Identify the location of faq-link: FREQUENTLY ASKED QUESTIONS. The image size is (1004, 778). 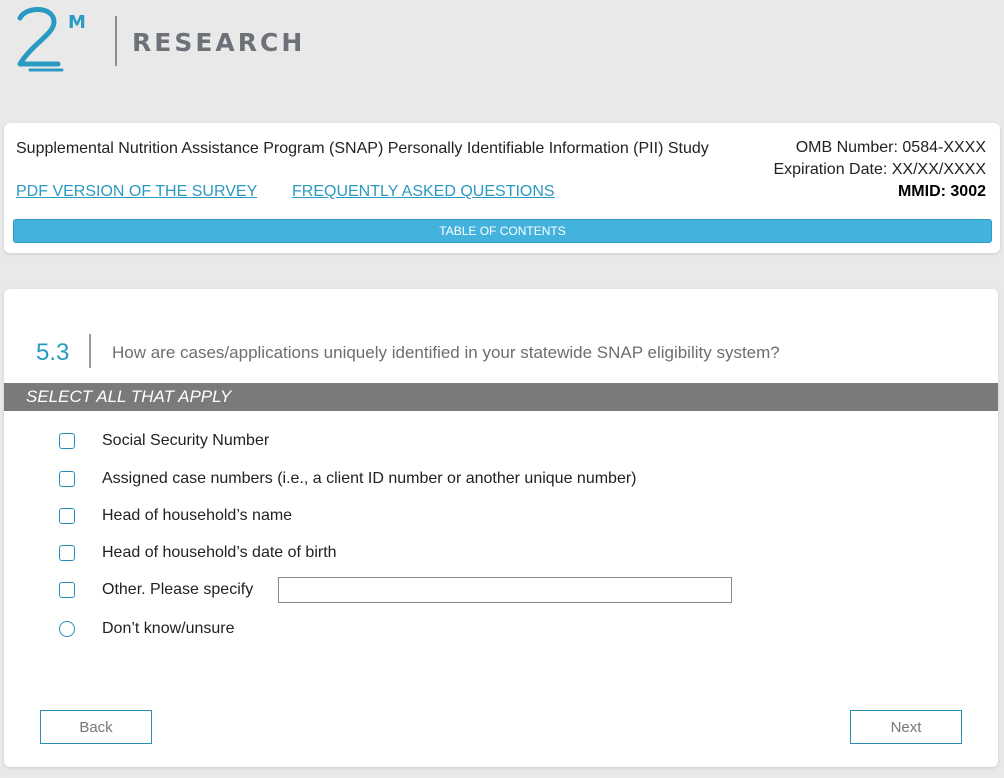
(423, 192).